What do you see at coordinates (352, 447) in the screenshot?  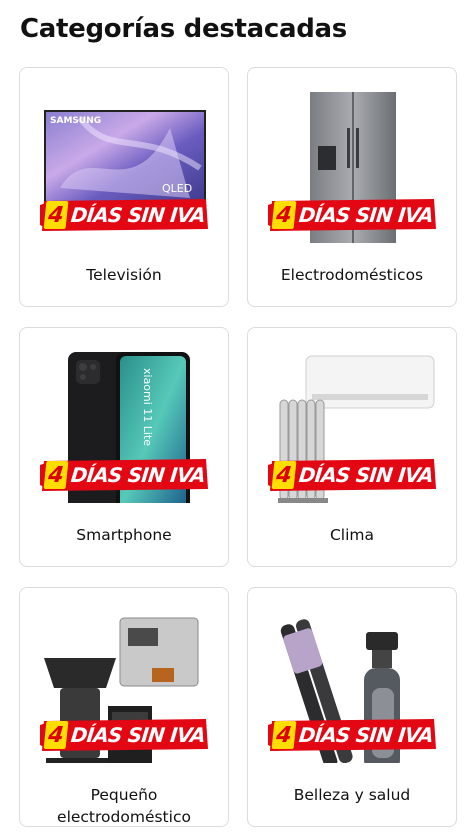 I see `category-card-climate: 4 DÍAS SIN IVA Clima` at bounding box center [352, 447].